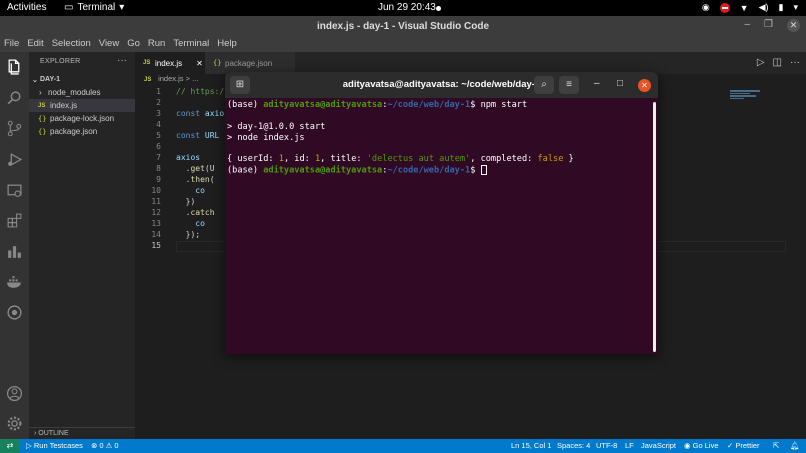  What do you see at coordinates (768, 25) in the screenshot?
I see `maximize-button: ❐` at bounding box center [768, 25].